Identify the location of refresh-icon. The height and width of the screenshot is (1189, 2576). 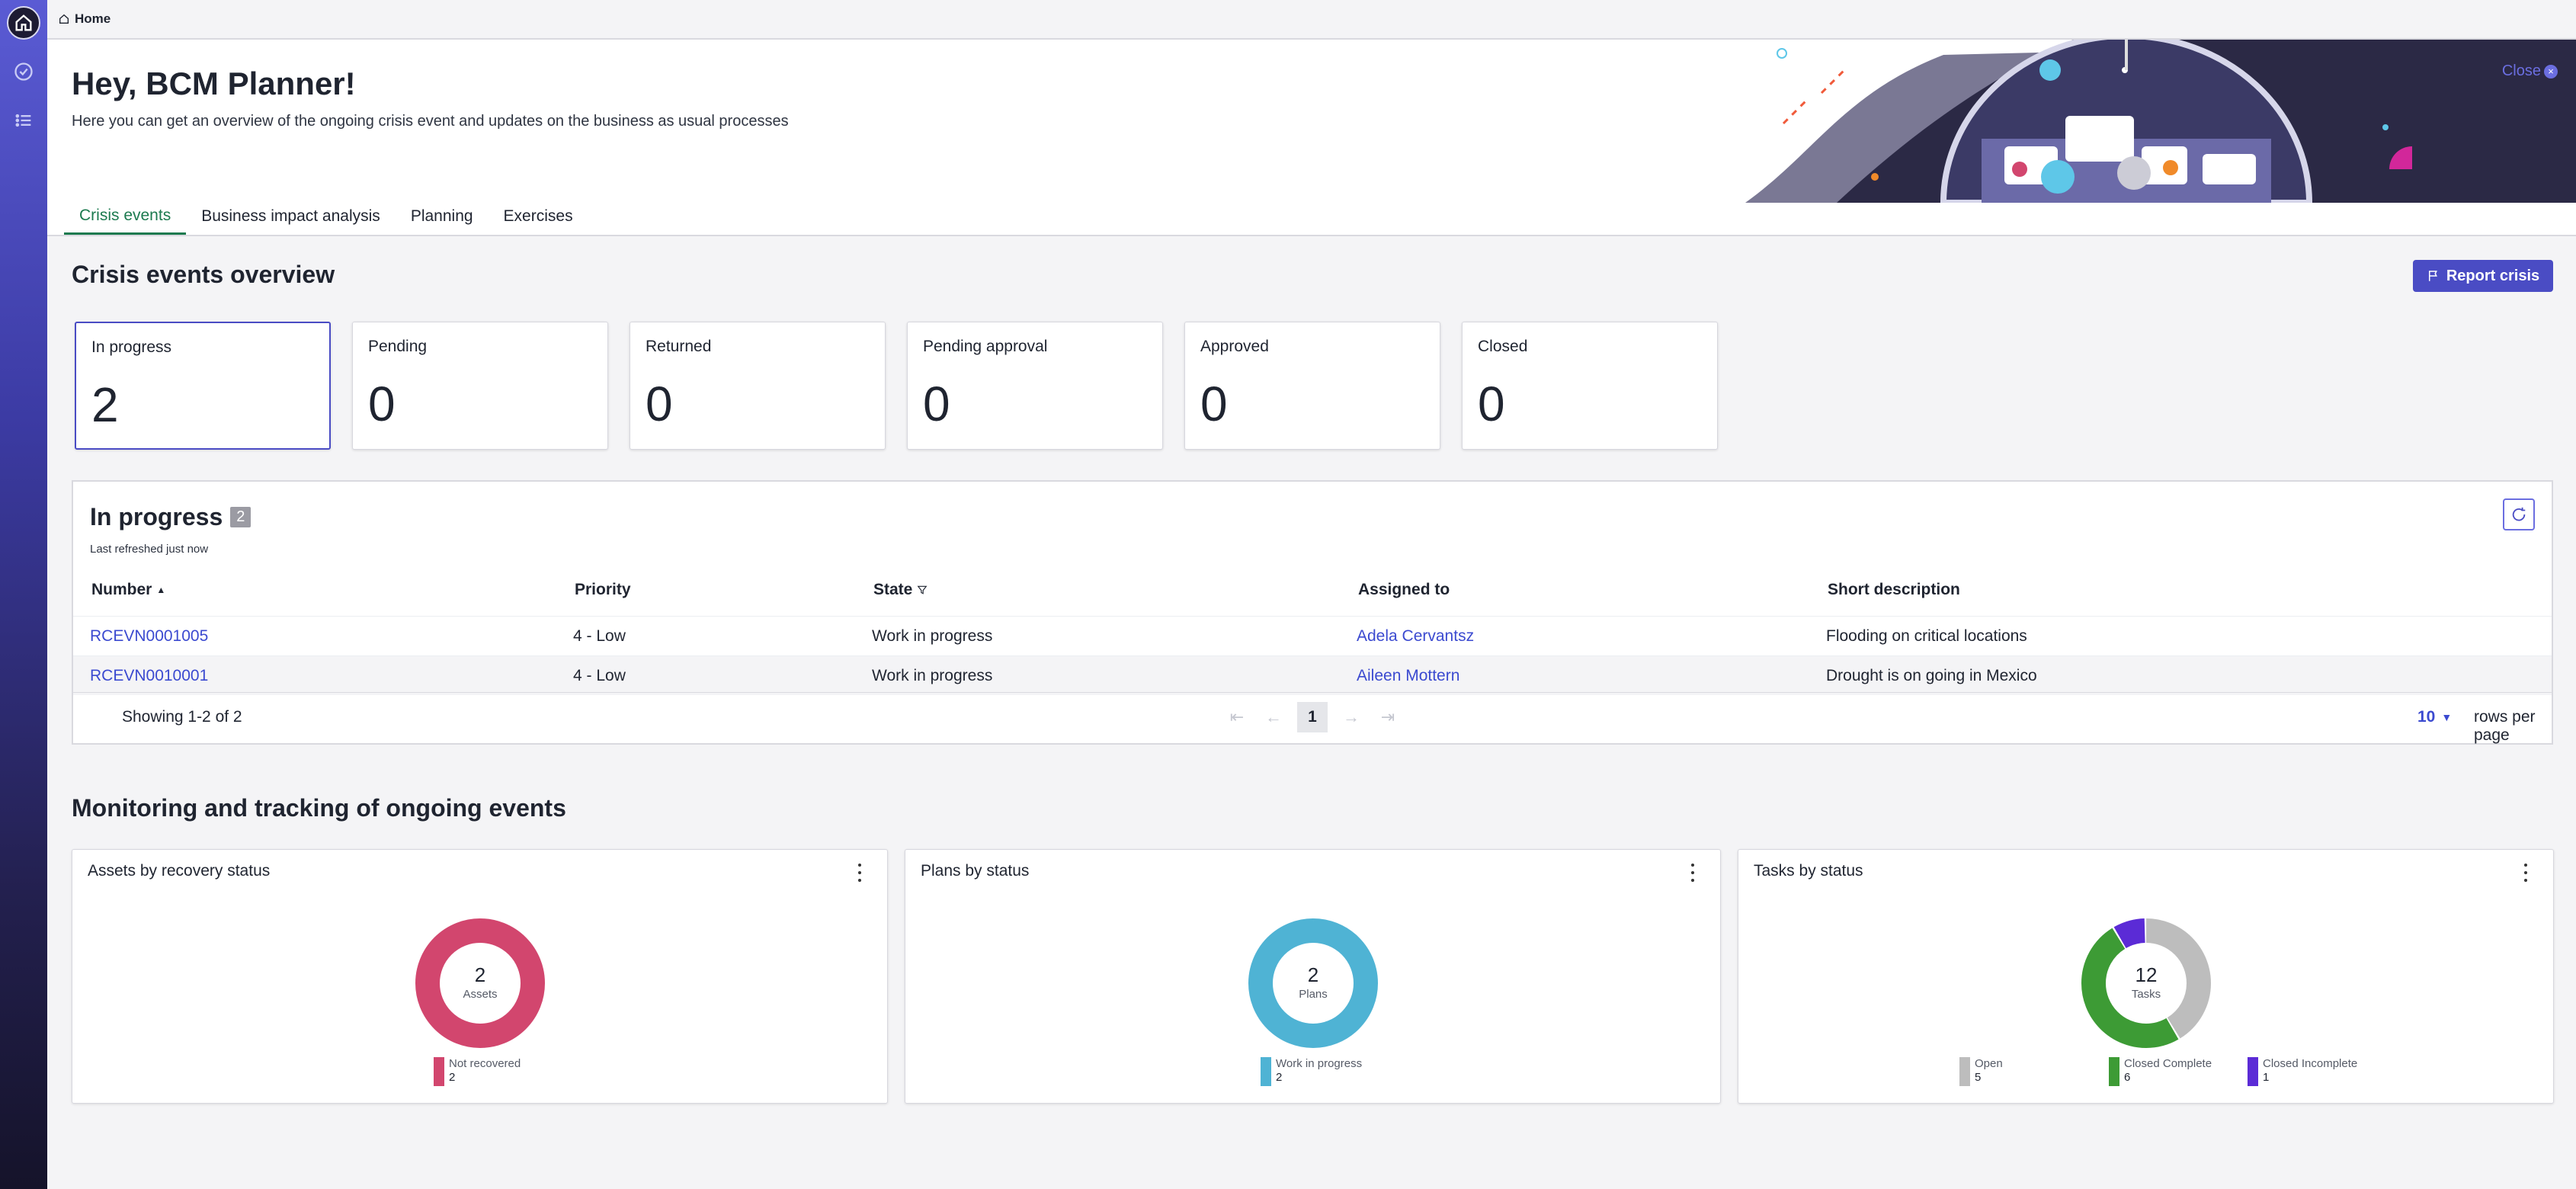
(2519, 514).